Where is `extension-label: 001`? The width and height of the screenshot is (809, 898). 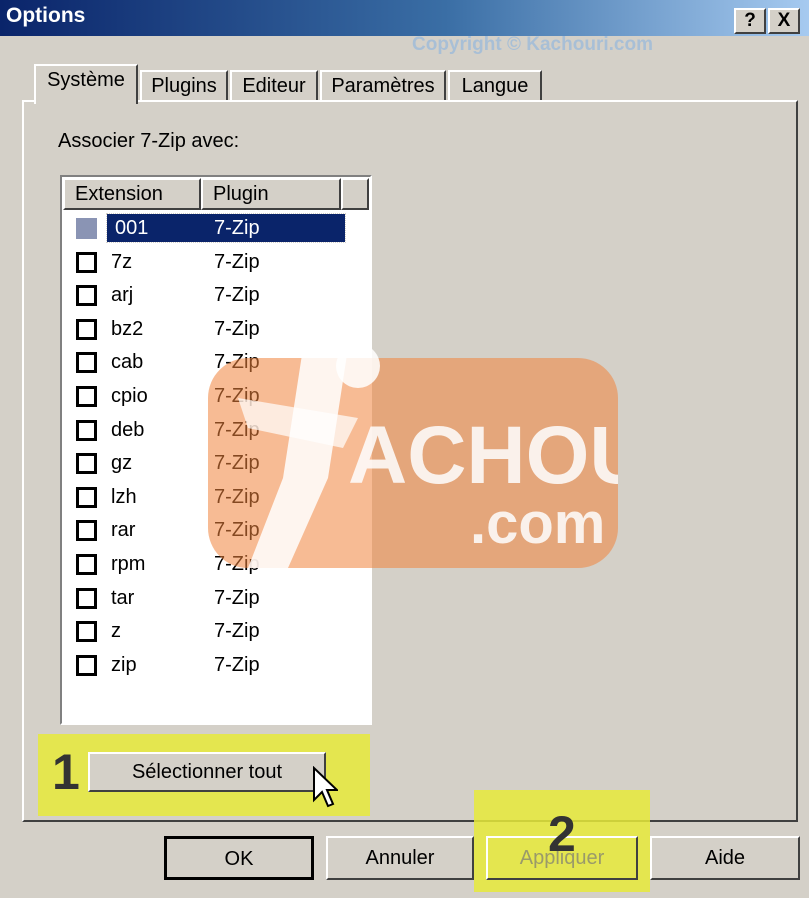 extension-label: 001 is located at coordinates (132, 228).